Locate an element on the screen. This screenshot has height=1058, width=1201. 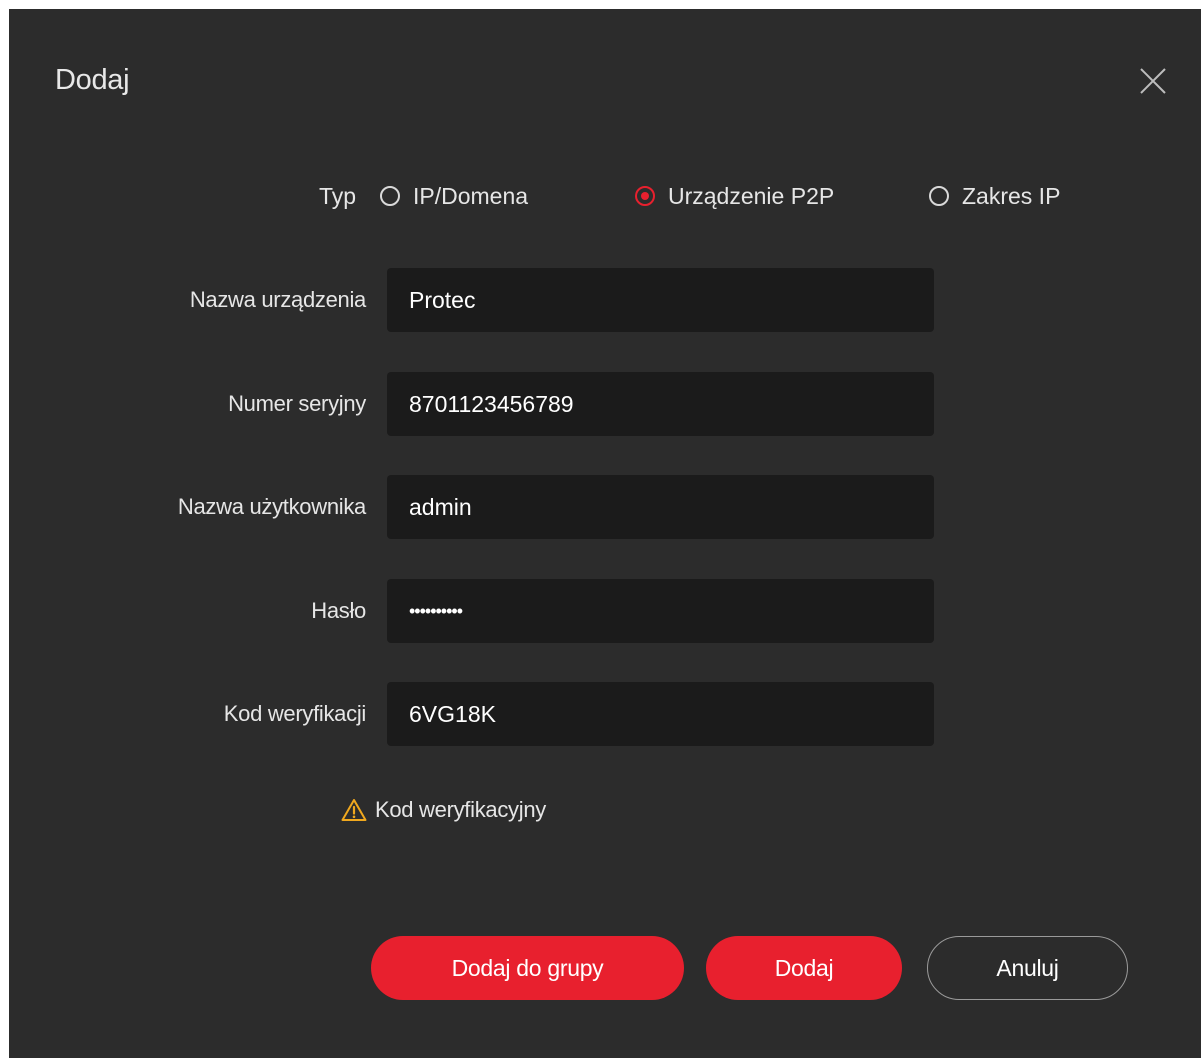
radio-ip-range: Zakres IP is located at coordinates (994, 196).